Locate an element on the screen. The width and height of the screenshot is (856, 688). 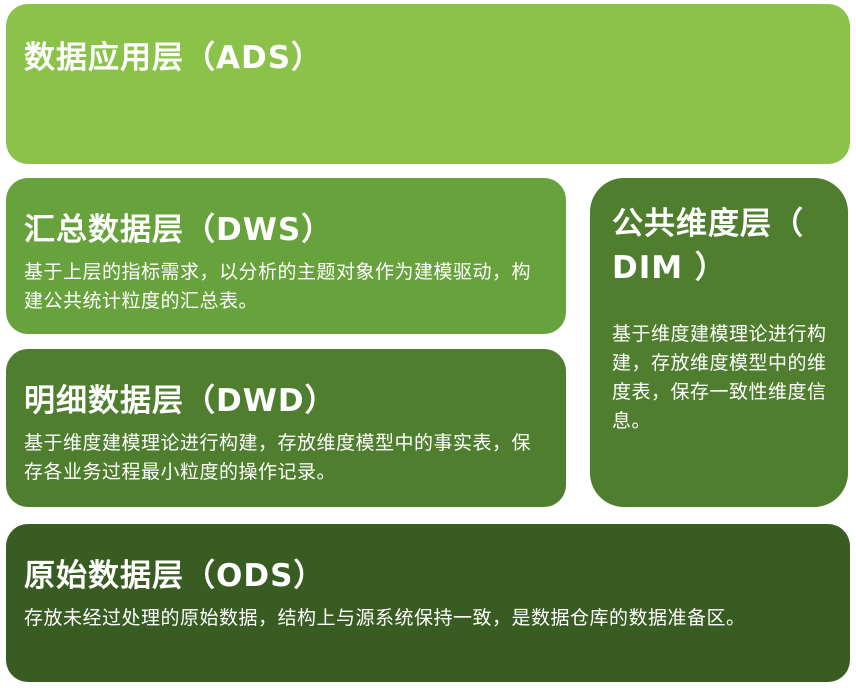
dim-layer-title: 公共维度层（ DIM ） is located at coordinates (708, 246).